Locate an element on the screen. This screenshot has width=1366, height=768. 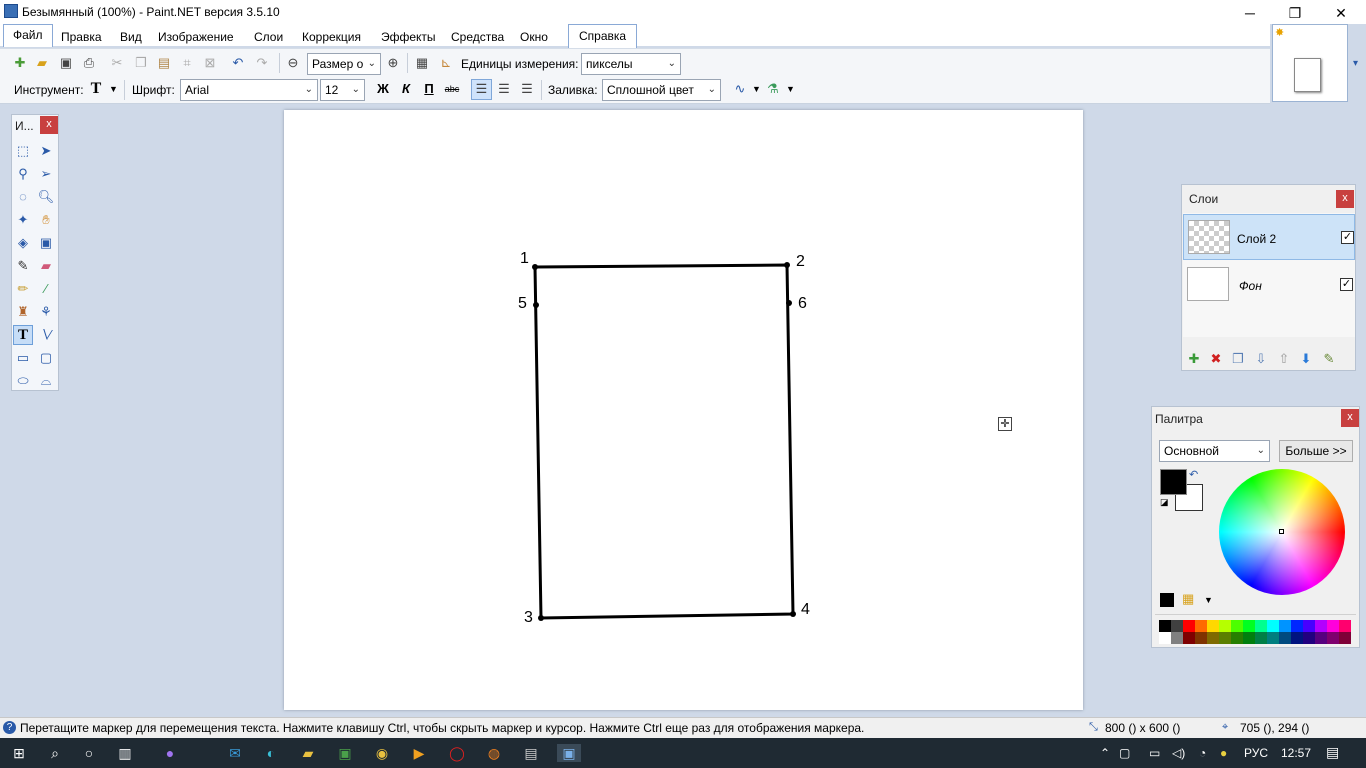
layers-panel-close-button: x is located at coordinates (1345, 199).